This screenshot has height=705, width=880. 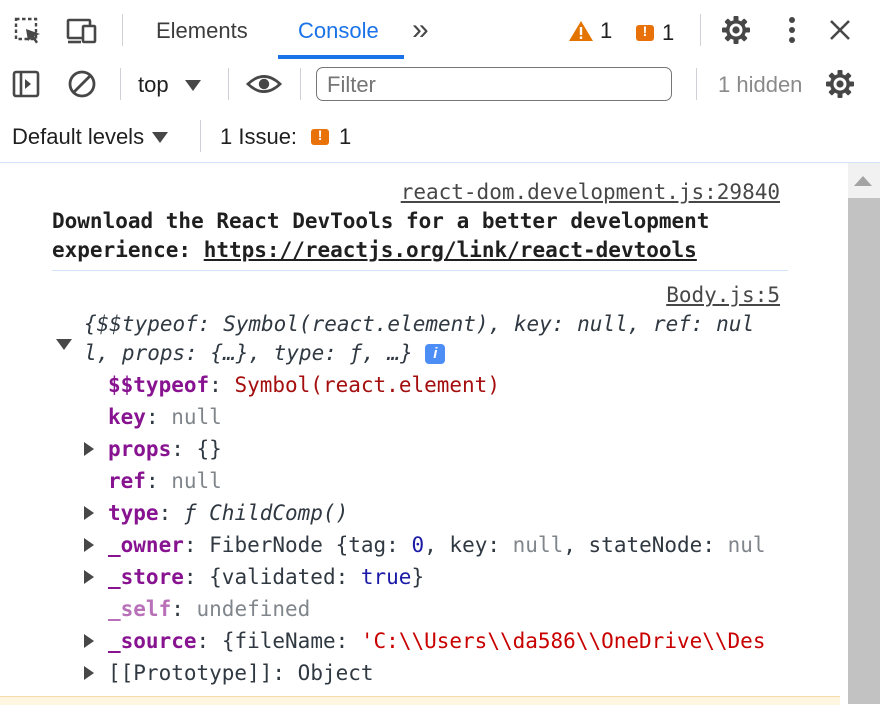 I want to click on inspect-element-icon, so click(x=28, y=31).